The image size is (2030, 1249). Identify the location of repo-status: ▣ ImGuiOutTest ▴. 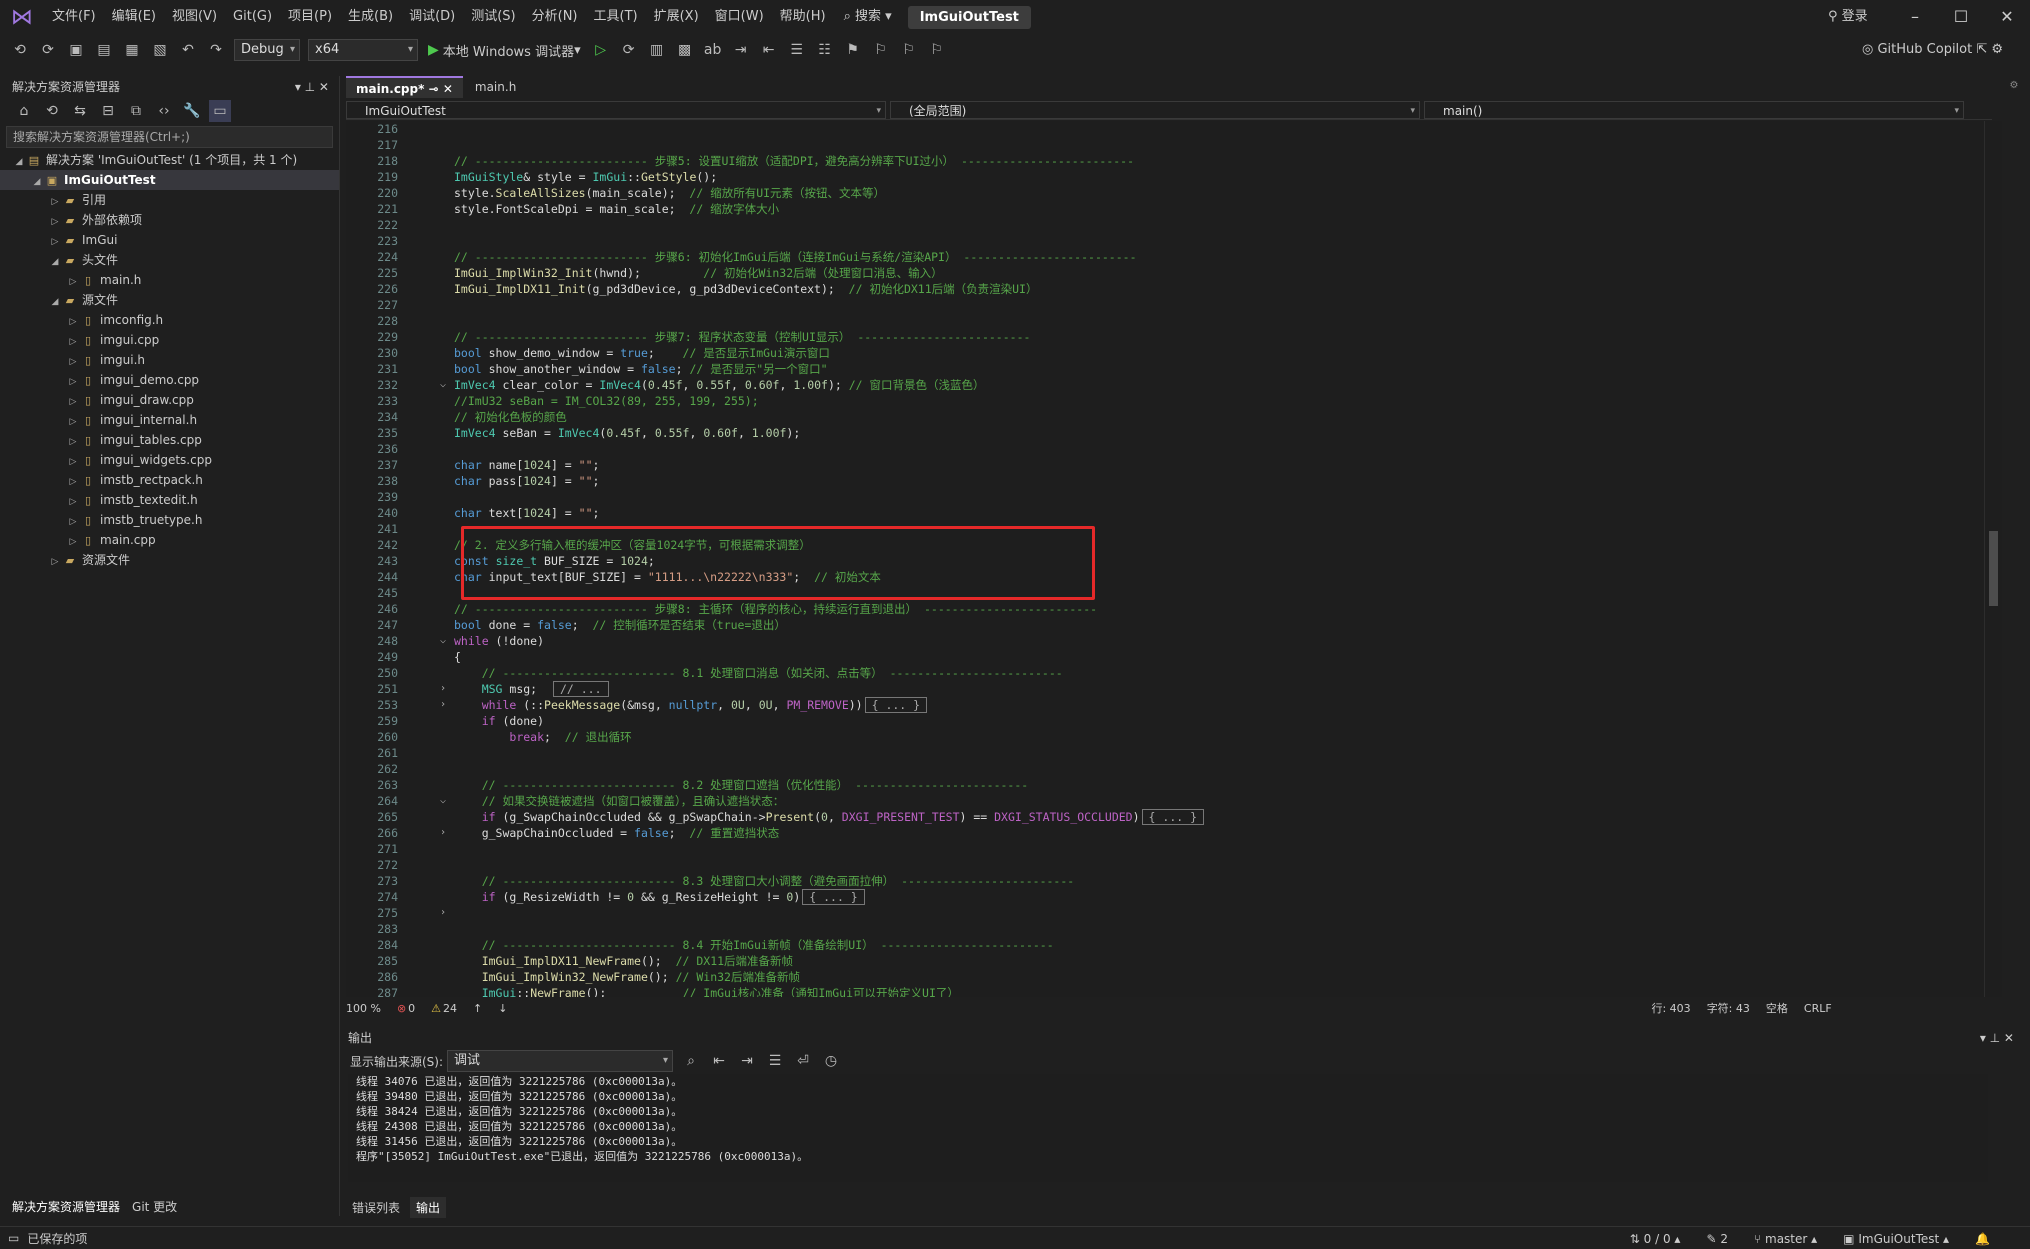
(1896, 1239).